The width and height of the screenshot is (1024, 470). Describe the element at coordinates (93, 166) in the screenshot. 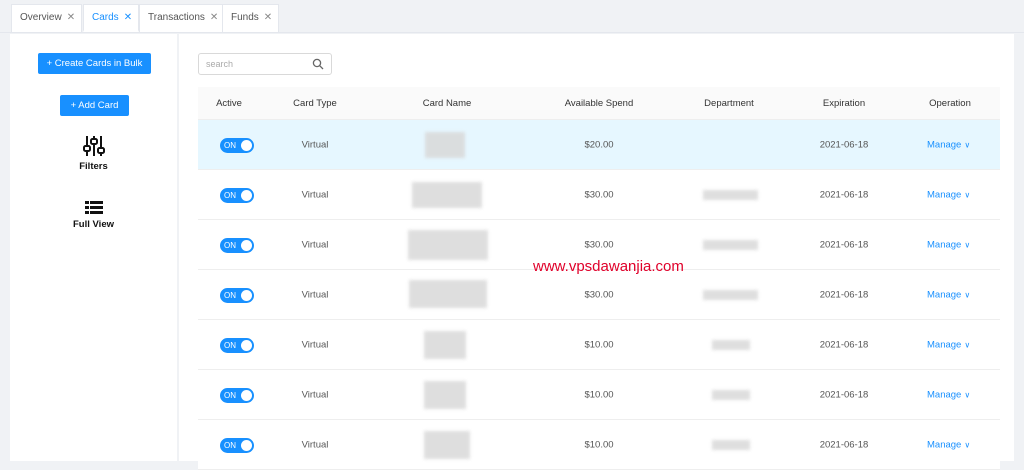

I see `filters-label: Filters` at that location.